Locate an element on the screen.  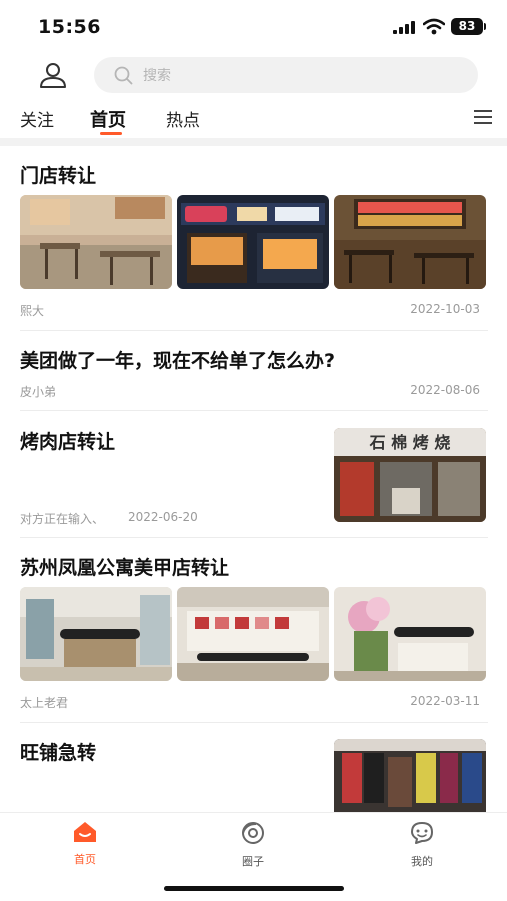
home-icon is located at coordinates (85, 832).